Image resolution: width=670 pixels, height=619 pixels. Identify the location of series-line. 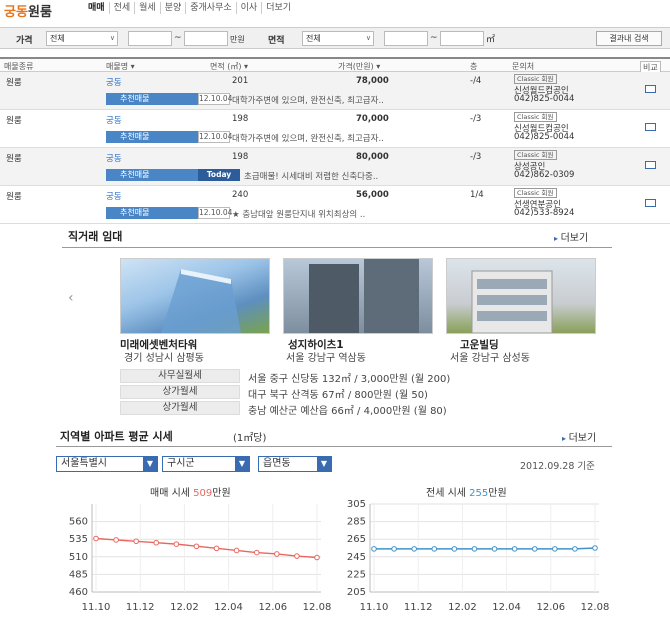
(206, 548).